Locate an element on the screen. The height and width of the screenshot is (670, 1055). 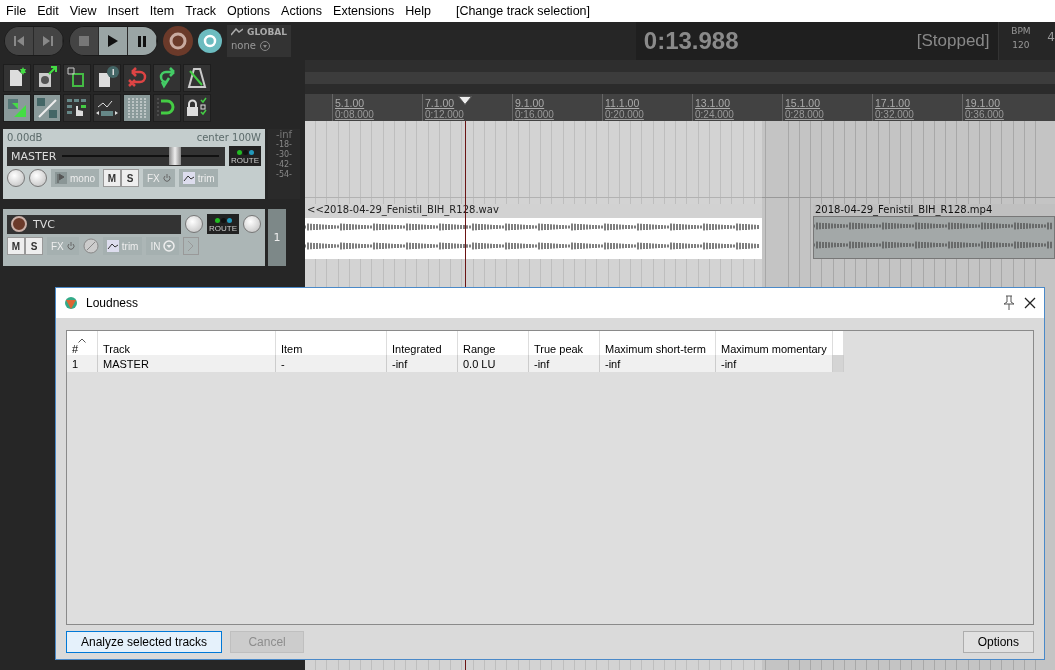
skip-back-icon is located at coordinates (19, 41).